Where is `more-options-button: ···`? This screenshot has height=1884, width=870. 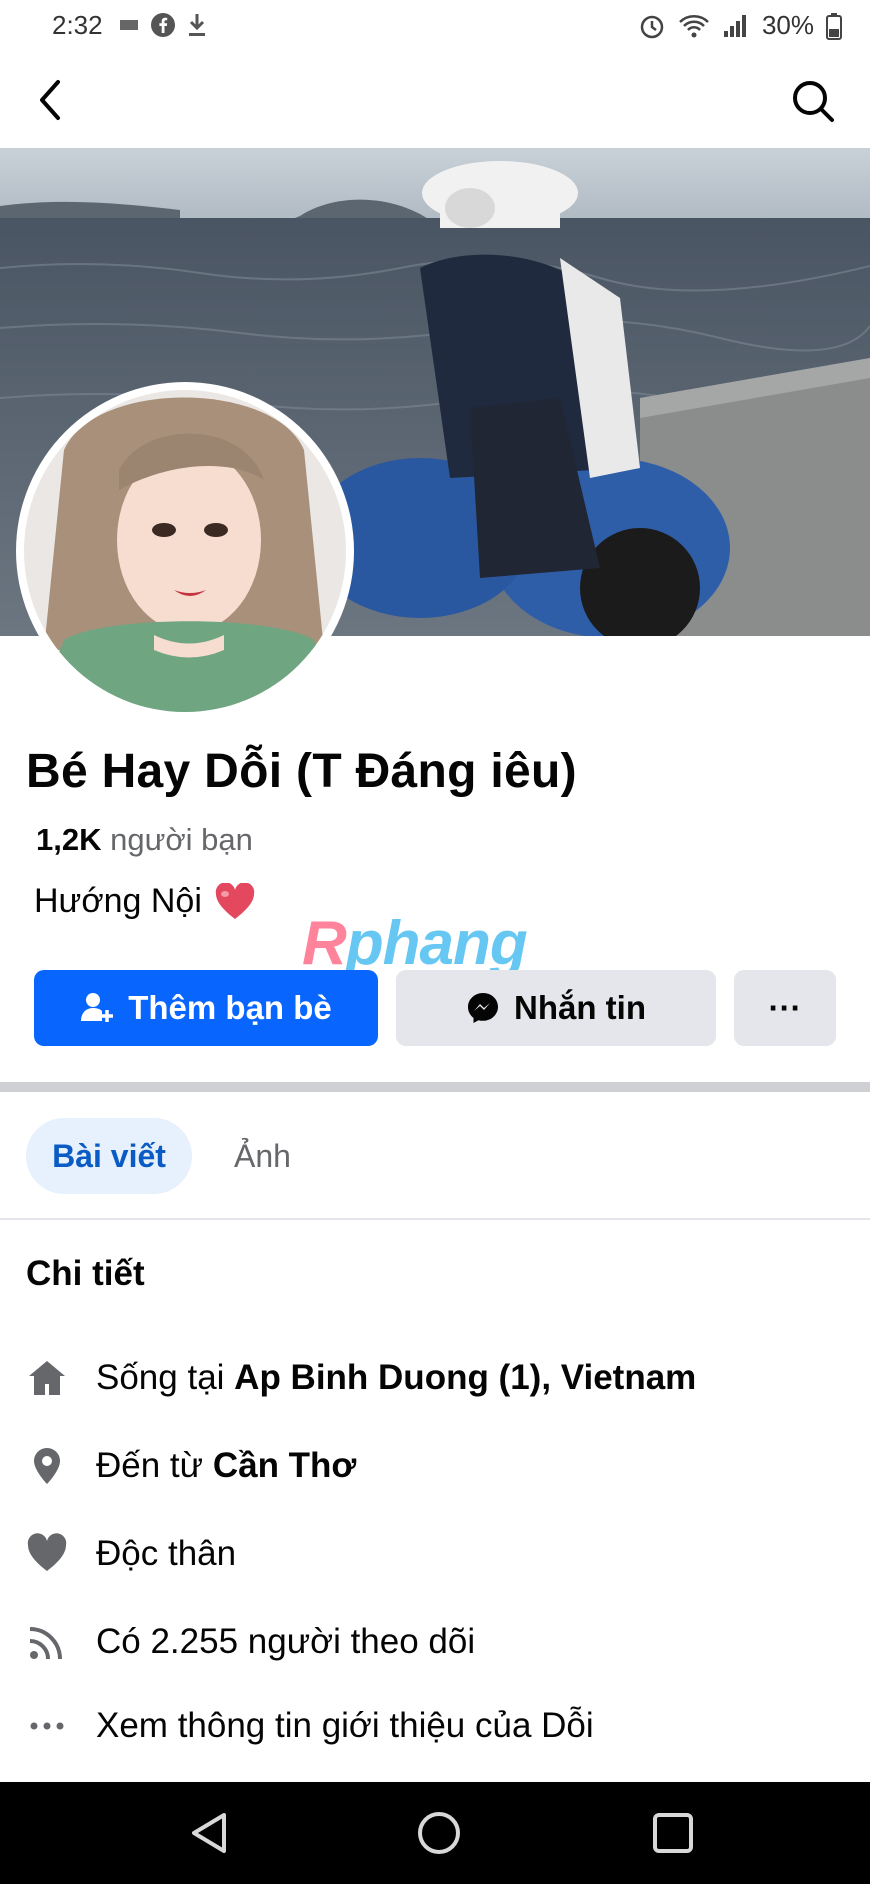 more-options-button: ··· is located at coordinates (785, 1008).